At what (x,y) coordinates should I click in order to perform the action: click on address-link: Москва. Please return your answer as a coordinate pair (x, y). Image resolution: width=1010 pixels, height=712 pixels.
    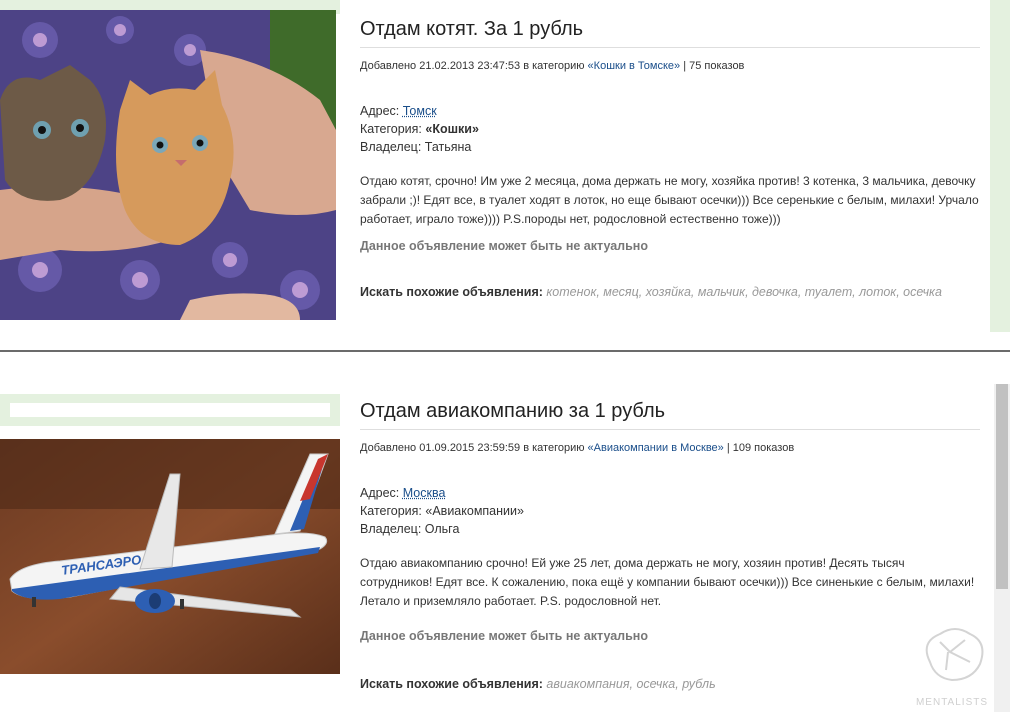
    Looking at the image, I should click on (424, 493).